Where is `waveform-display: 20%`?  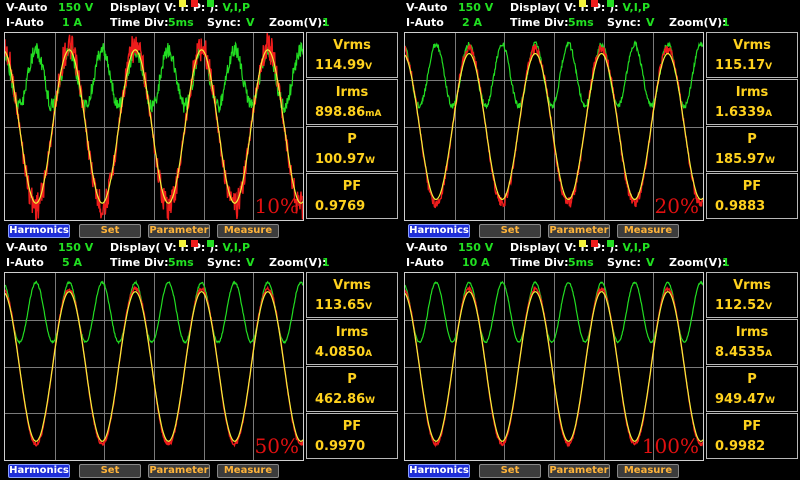
waveform-display: 20% is located at coordinates (554, 126).